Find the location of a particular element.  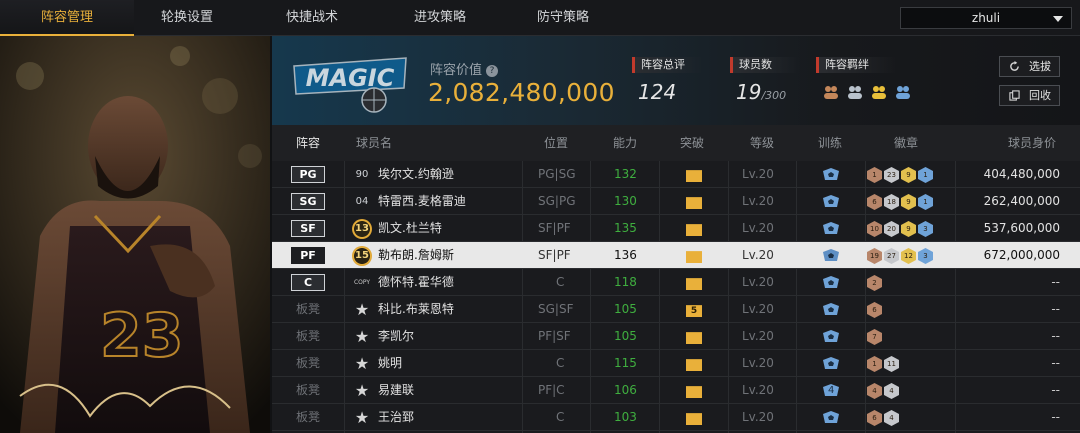

player-count: 19/300 is located at coordinates (761, 92).